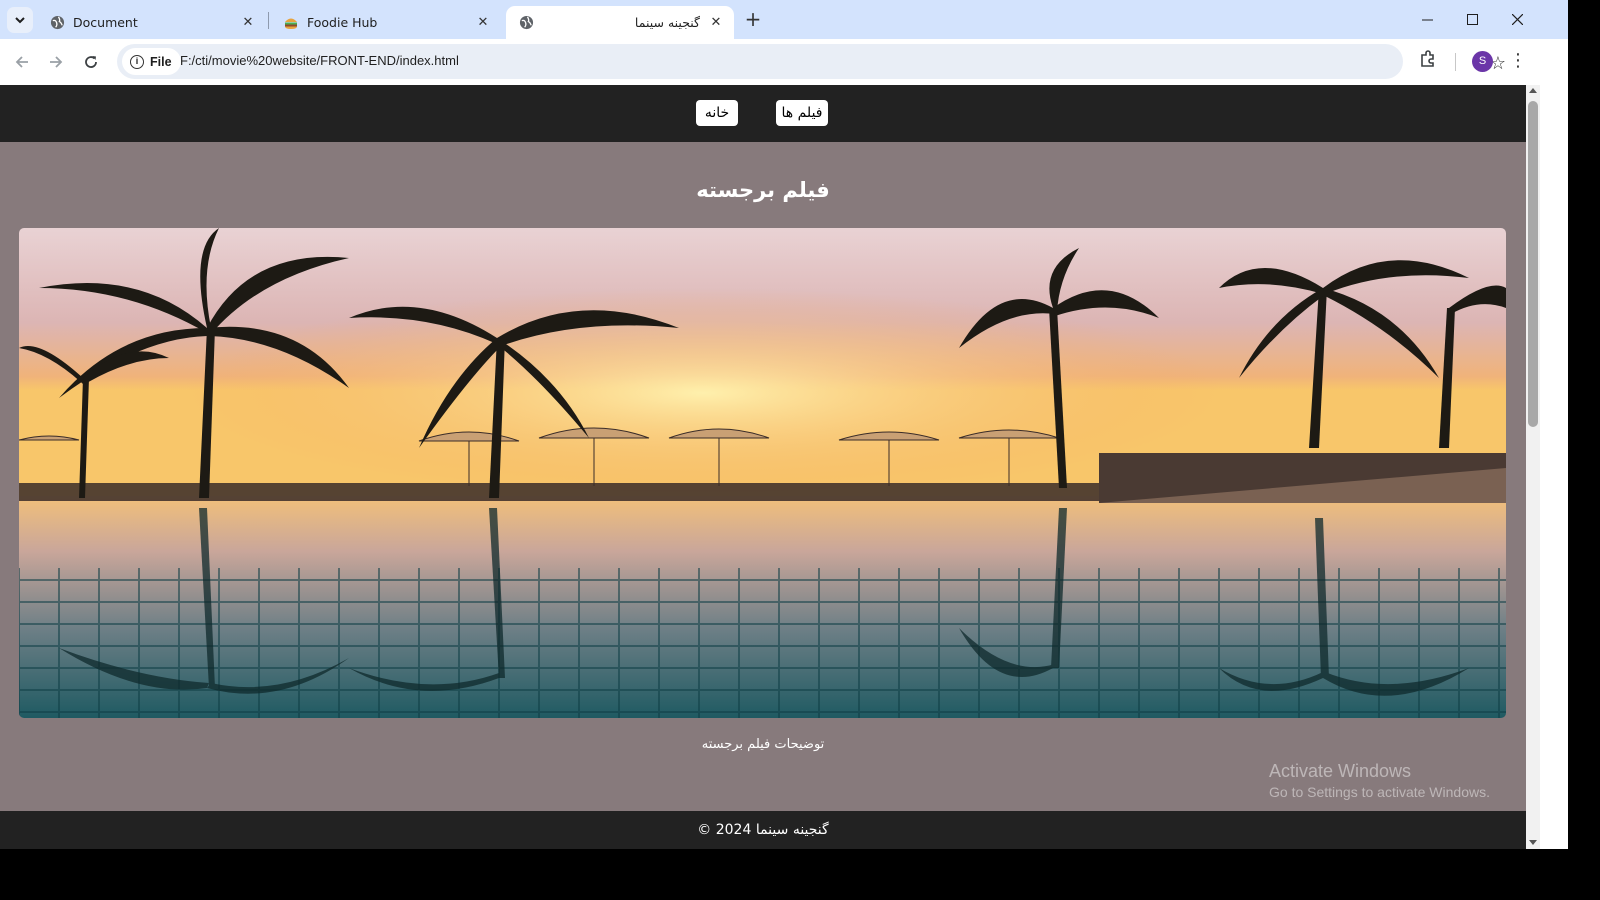 The width and height of the screenshot is (1600, 900). I want to click on arrow-right-icon, so click(56, 62).